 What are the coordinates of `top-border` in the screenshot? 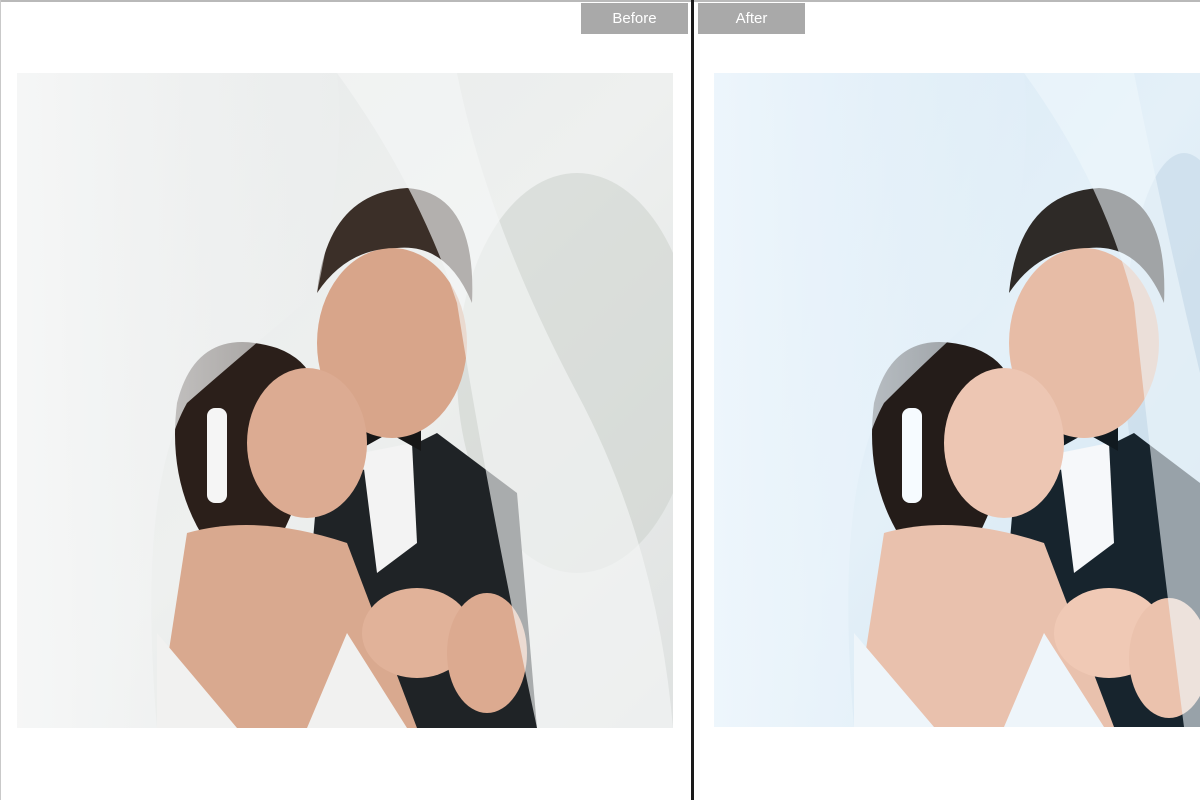 It's located at (600, 1).